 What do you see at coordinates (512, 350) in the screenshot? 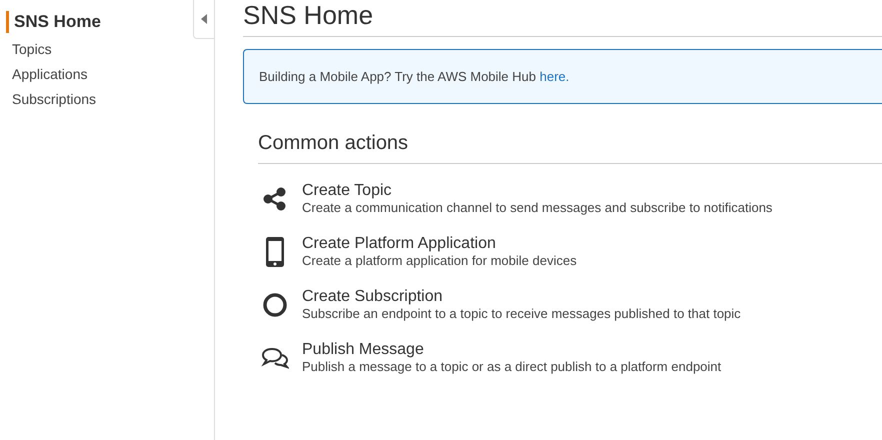
I see `action-link: Publish Message` at bounding box center [512, 350].